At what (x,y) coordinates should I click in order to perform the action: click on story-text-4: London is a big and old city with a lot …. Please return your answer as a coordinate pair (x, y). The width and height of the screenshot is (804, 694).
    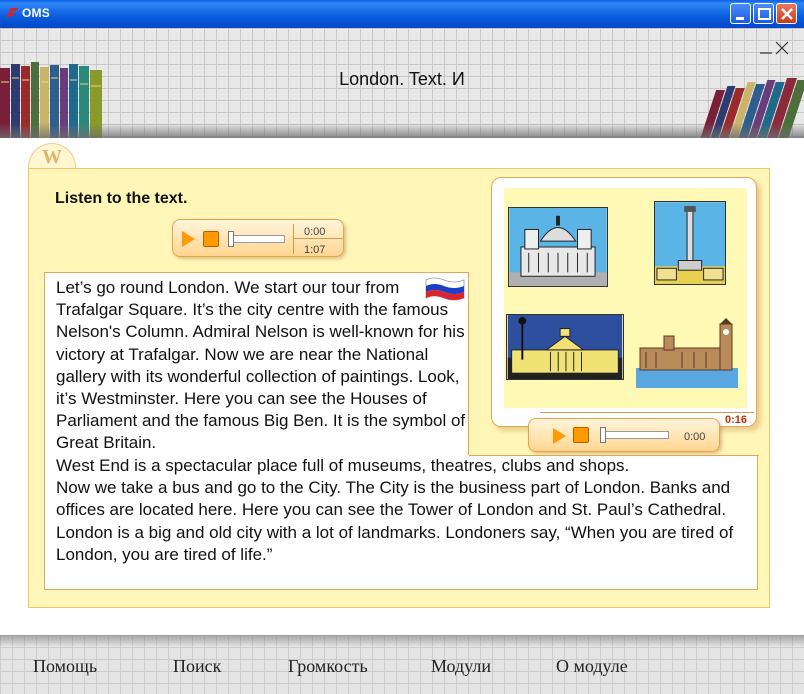
    Looking at the image, I should click on (395, 543).